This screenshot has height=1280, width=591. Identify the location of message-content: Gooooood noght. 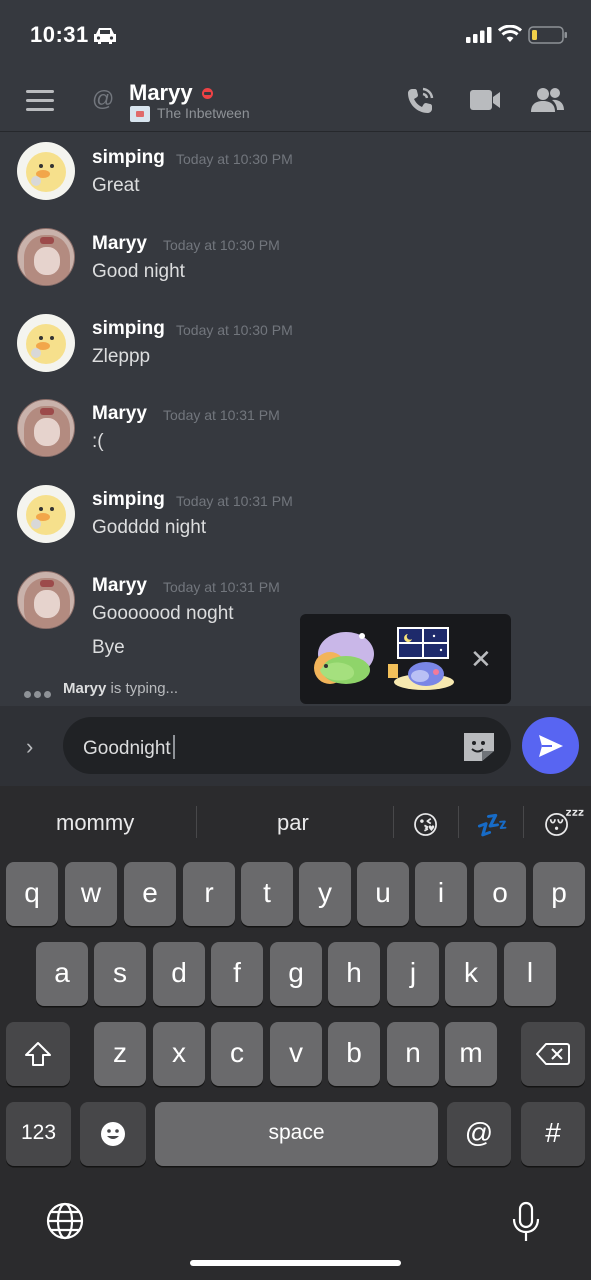
(163, 613).